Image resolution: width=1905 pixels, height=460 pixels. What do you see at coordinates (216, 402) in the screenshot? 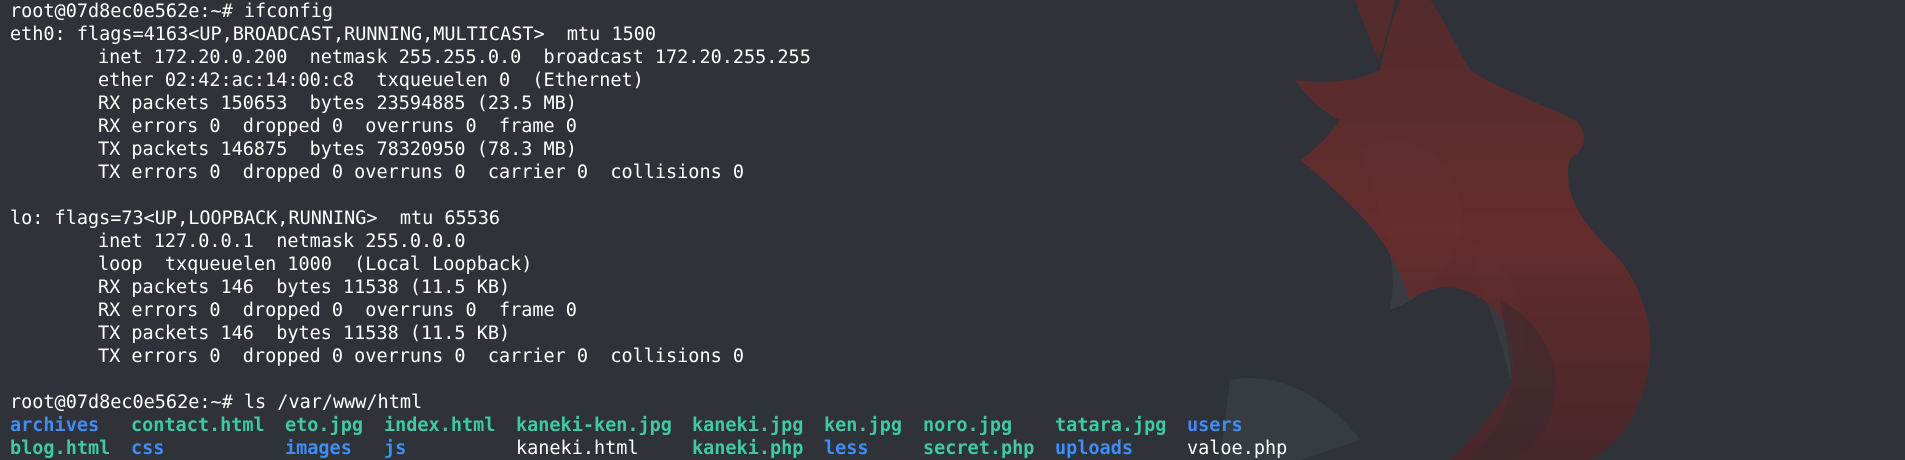
I see `prompt-line: root@07d8ec0e562e:~# ls /var/www/html` at bounding box center [216, 402].